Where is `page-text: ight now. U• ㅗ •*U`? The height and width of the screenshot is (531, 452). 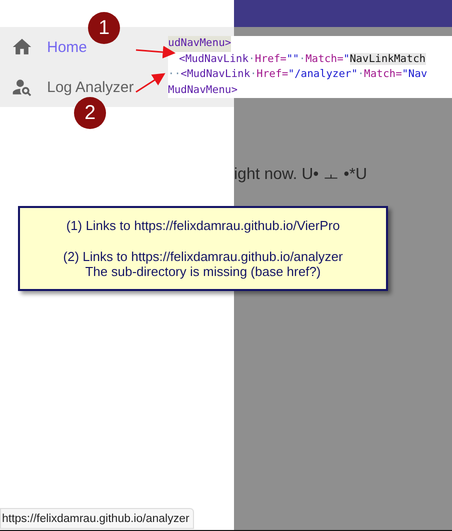
page-text: ight now. U• ㅗ •*U is located at coordinates (301, 175).